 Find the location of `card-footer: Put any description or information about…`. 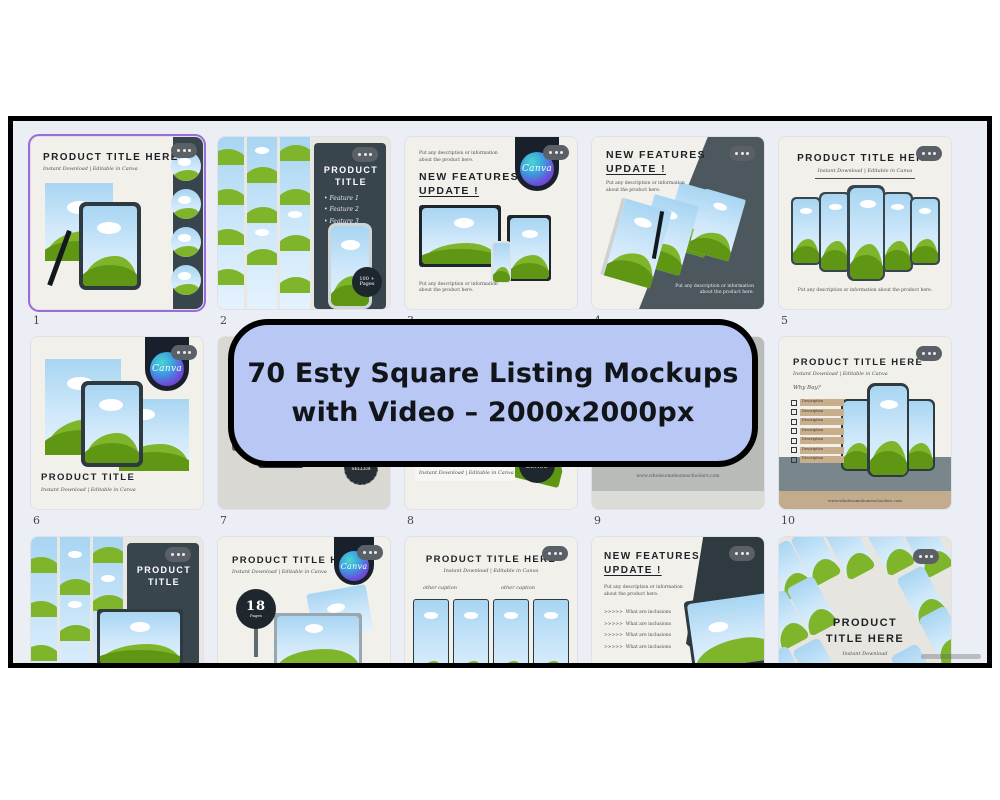

card-footer: Put any description or information about… is located at coordinates (865, 291).